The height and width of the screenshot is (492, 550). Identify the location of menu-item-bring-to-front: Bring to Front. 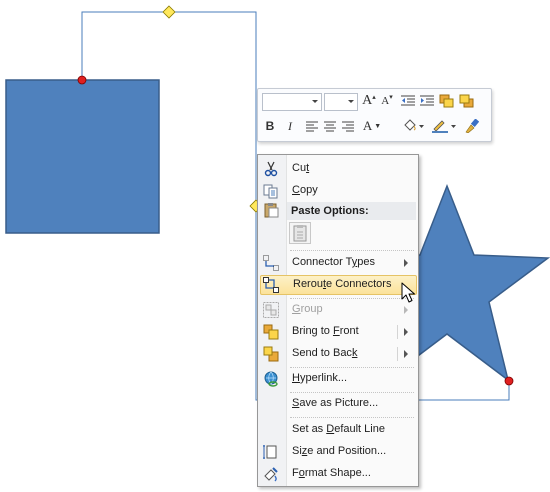
(337, 332).